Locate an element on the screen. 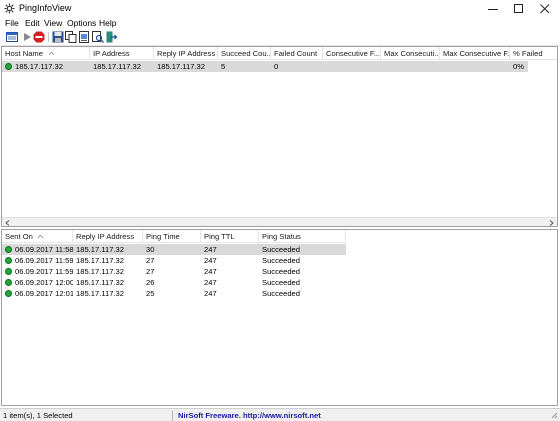 Image resolution: width=560 pixels, height=421 pixels. menu-view: View is located at coordinates (53, 23).